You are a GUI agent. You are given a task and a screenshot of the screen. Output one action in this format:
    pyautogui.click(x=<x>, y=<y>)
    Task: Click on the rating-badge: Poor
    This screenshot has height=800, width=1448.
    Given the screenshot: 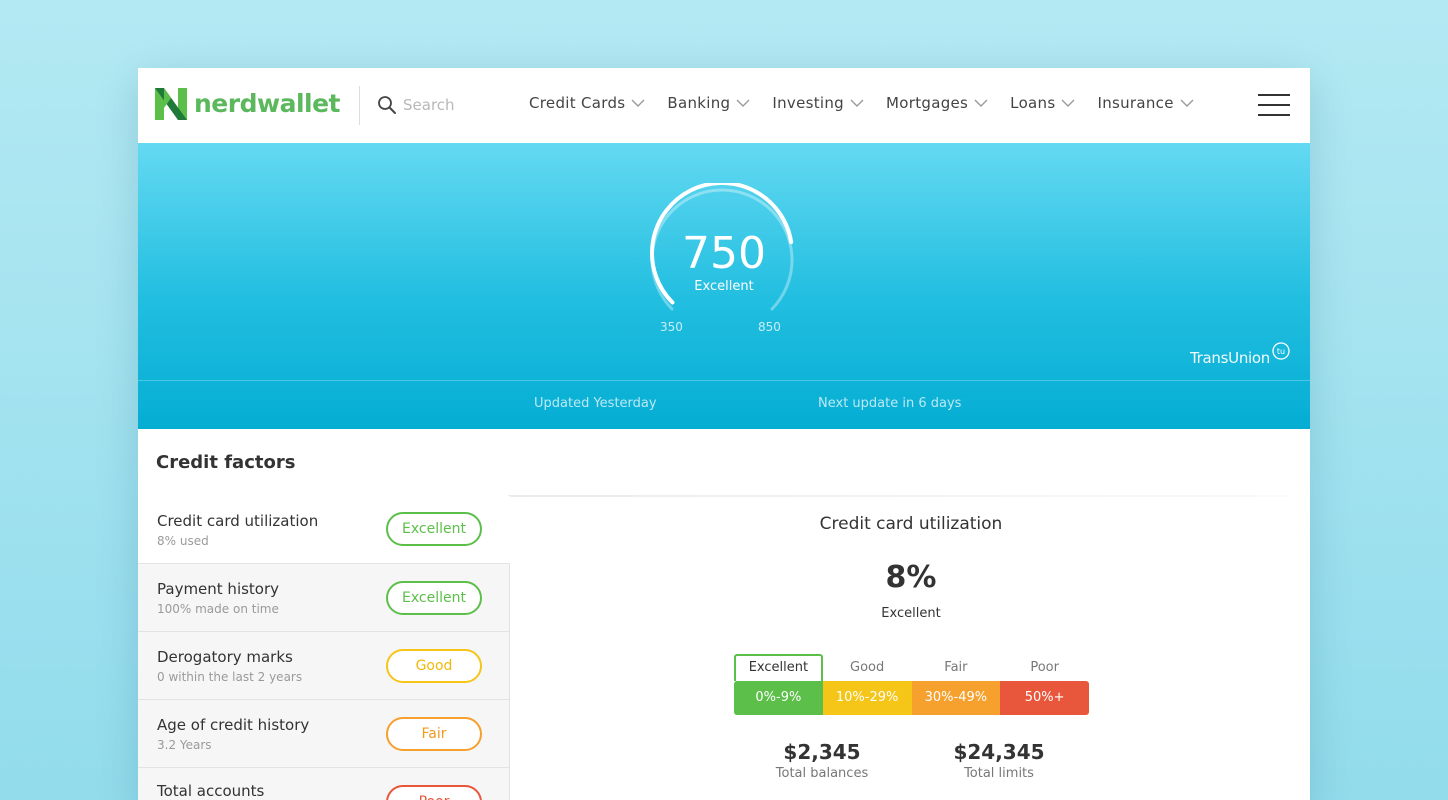 What is the action you would take?
    pyautogui.click(x=434, y=792)
    